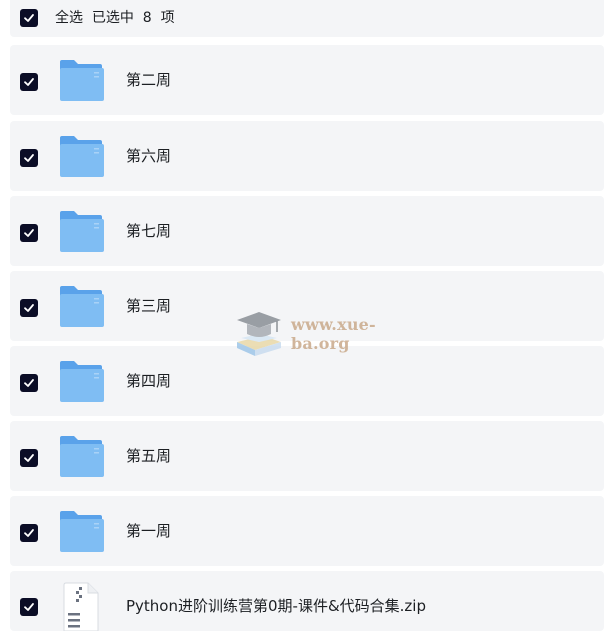 This screenshot has height=631, width=604. I want to click on item-name: 第二周, so click(149, 80).